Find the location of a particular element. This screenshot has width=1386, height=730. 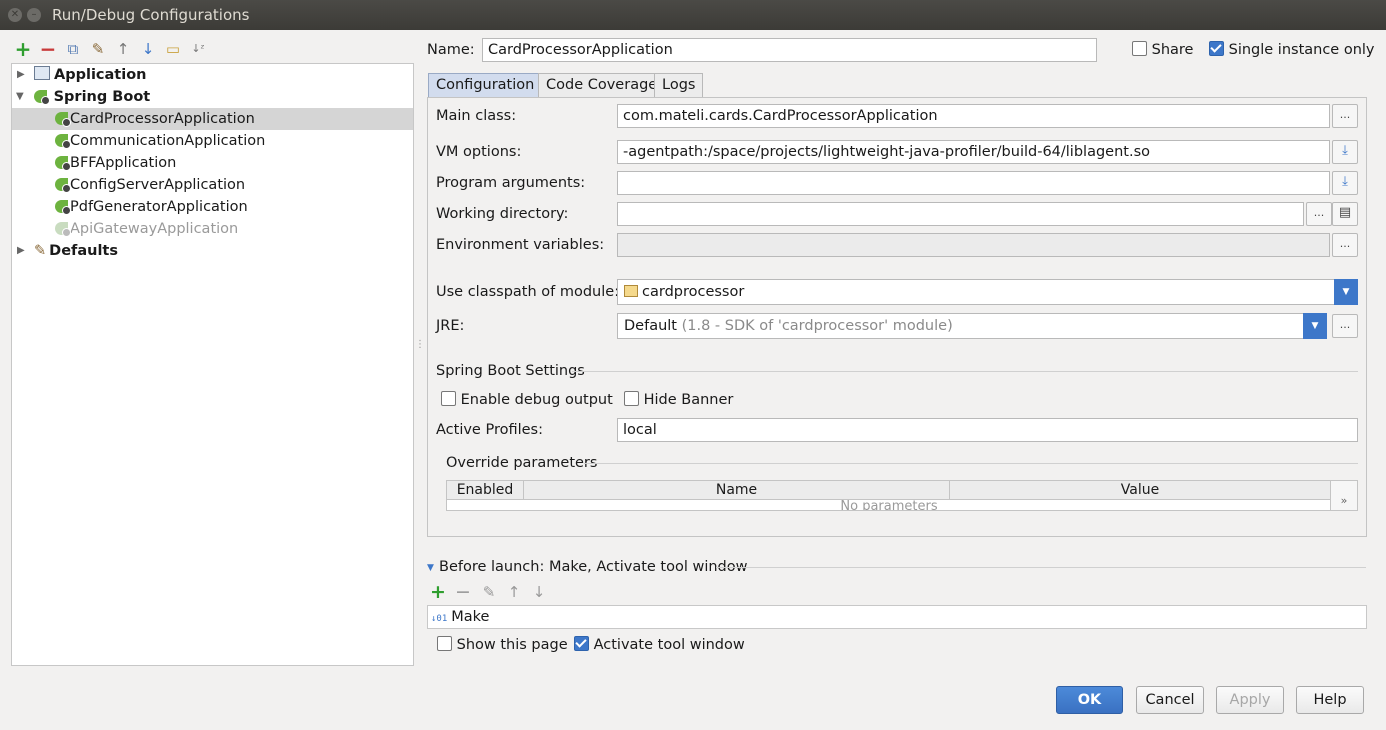

splitter-handle: ⋮ is located at coordinates (420, 345).